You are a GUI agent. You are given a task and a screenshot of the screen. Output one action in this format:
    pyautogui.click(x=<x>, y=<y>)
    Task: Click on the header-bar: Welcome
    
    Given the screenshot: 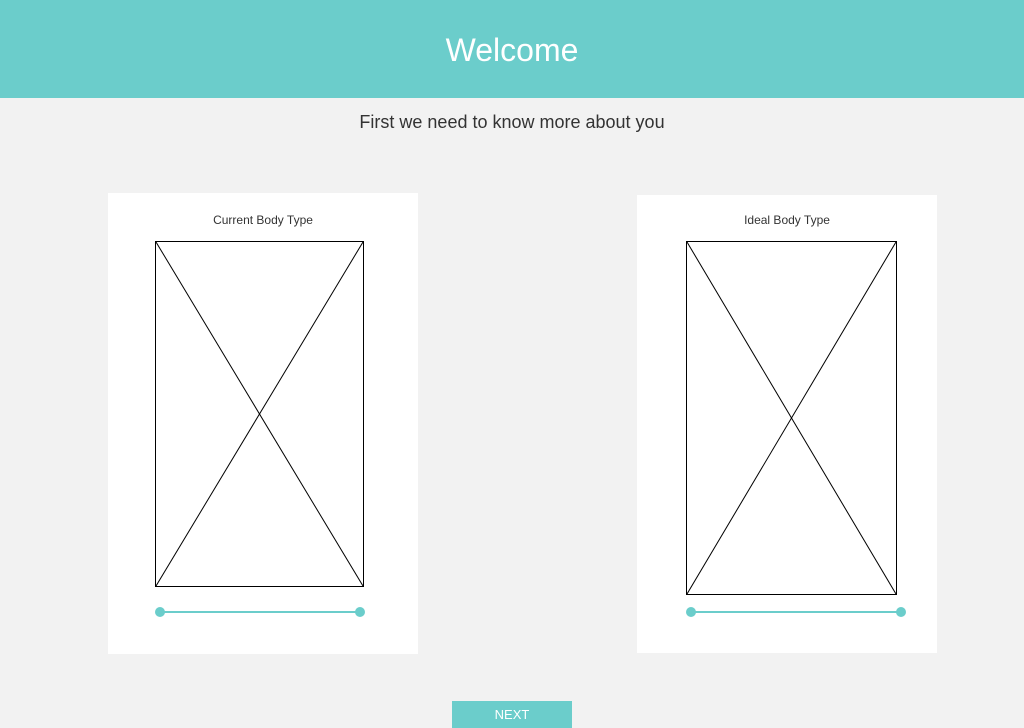 What is the action you would take?
    pyautogui.click(x=512, y=49)
    